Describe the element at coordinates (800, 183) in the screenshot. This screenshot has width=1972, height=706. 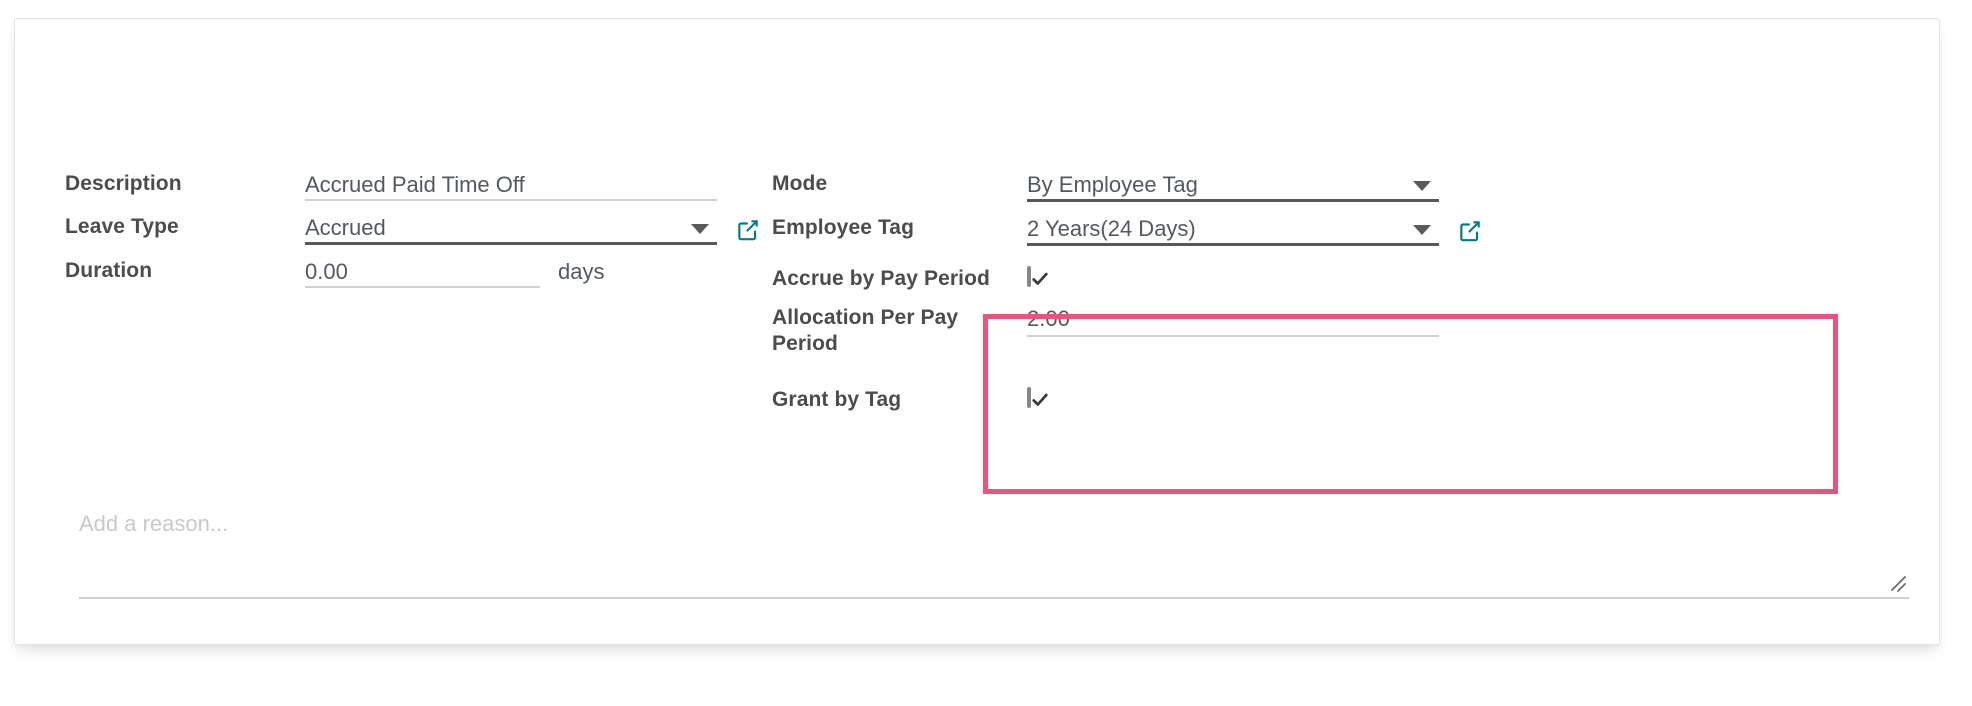
I see `label-mode: Mode` at that location.